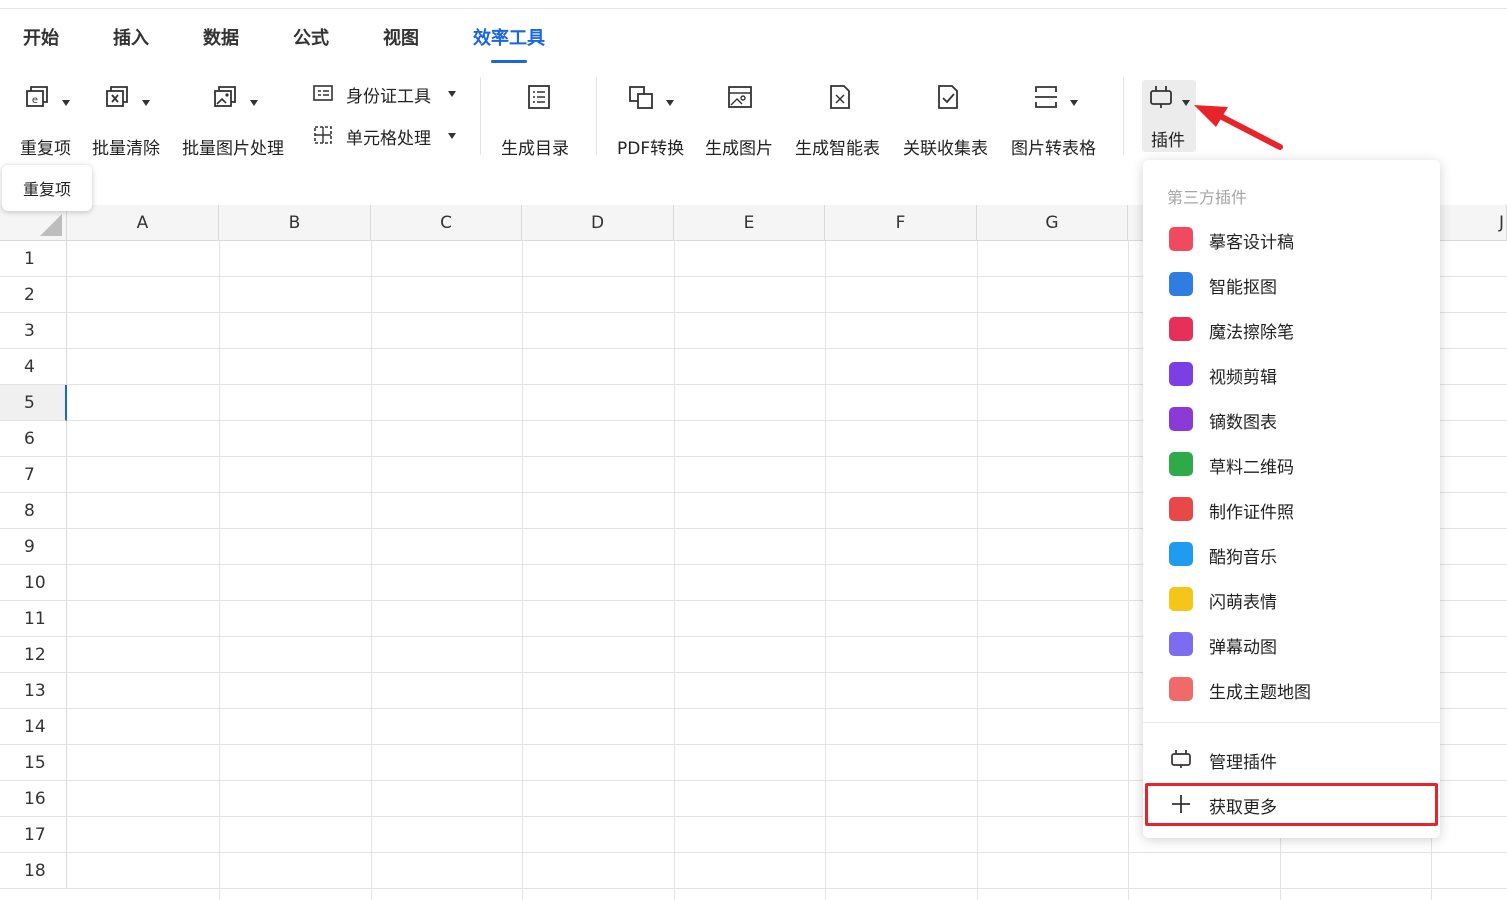 The height and width of the screenshot is (900, 1507). I want to click on row-header: 16, so click(33, 799).